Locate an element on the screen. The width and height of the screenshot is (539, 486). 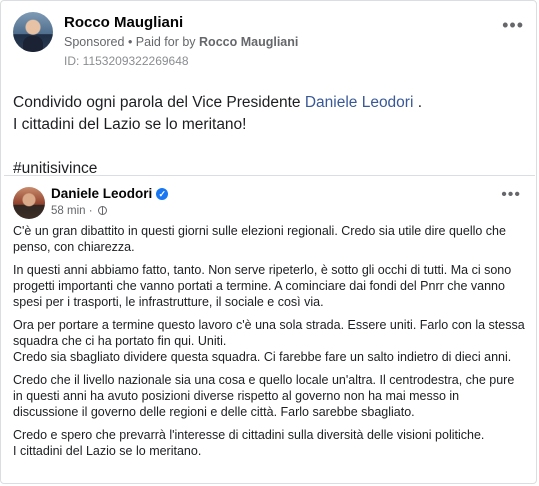
post-text-line-2: I cittadini del Lazio se lo meritano! is located at coordinates (130, 124).